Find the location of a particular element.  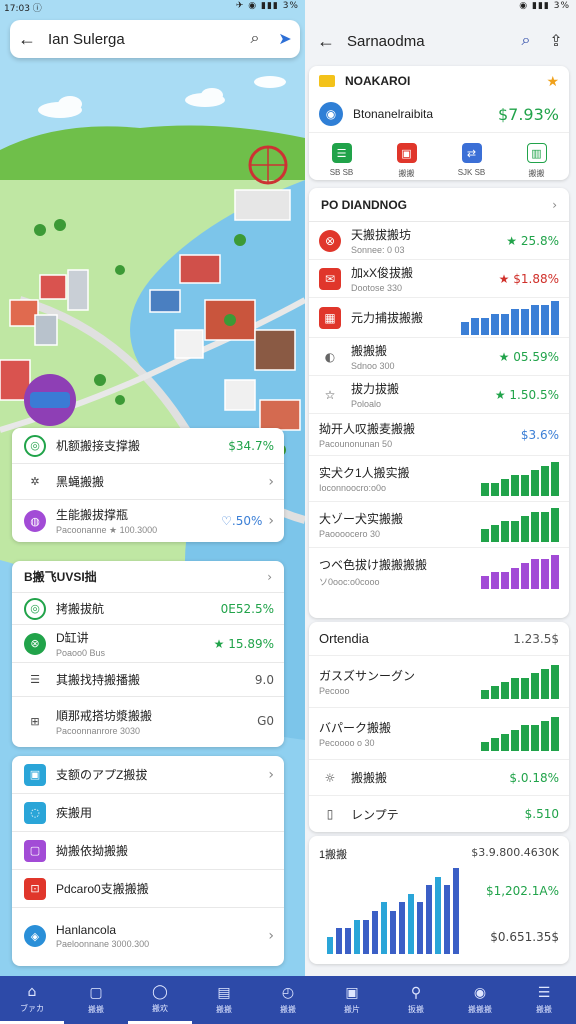

account-title-row: NOAKAROI ★ is located at coordinates (439, 81).